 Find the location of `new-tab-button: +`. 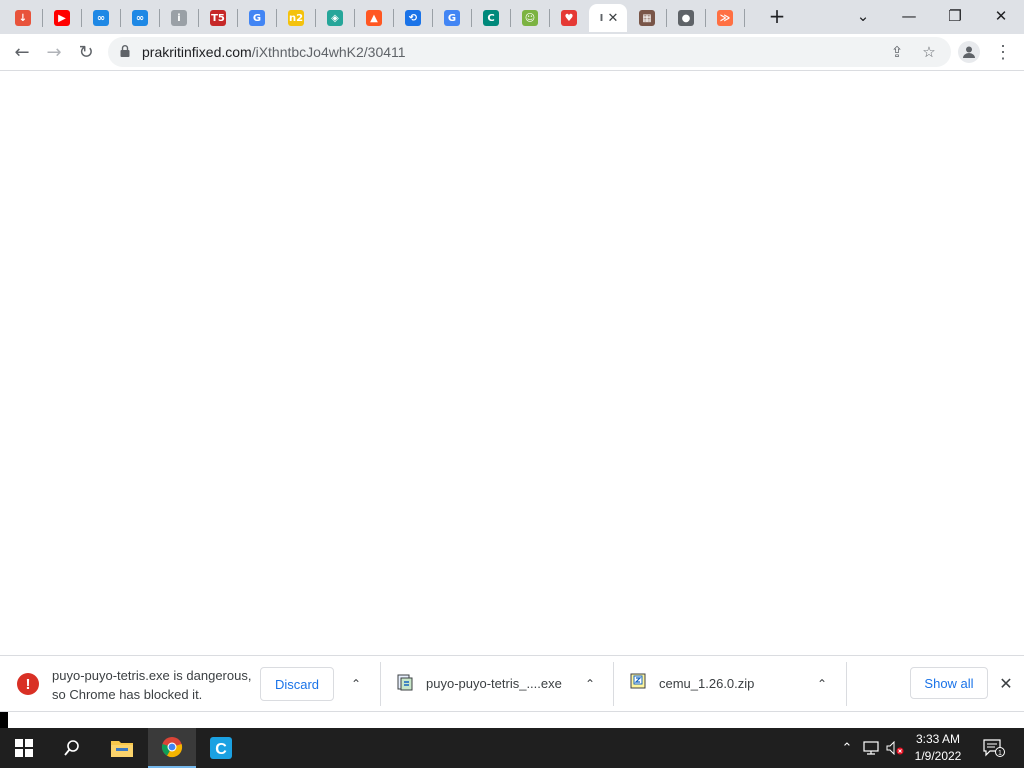

new-tab-button: + is located at coordinates (777, 16).